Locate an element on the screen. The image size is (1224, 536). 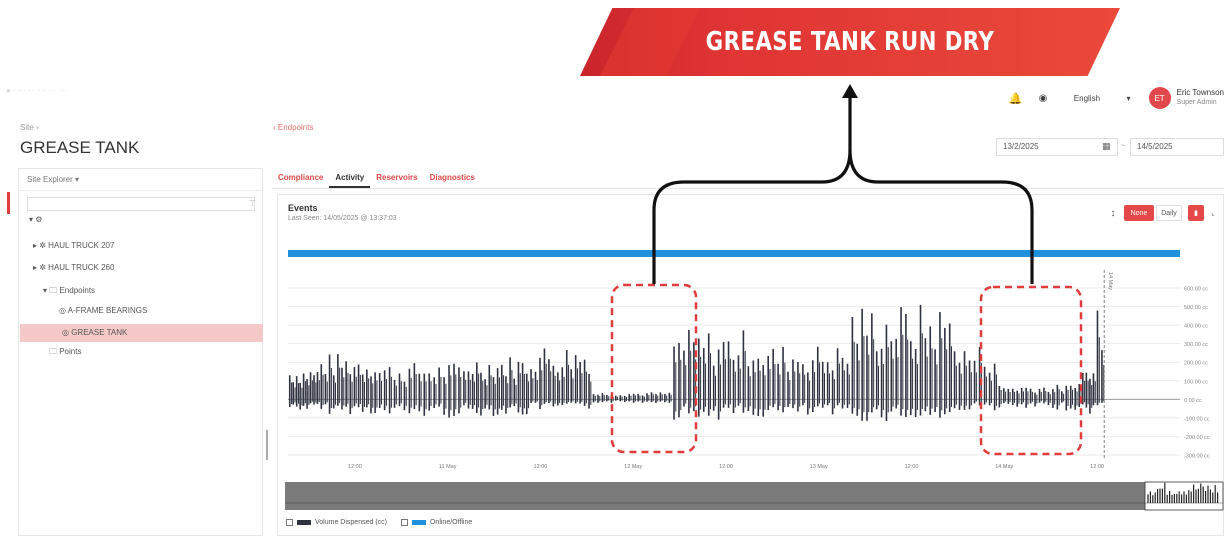
breadcrumb-site: Site › is located at coordinates (29, 127).